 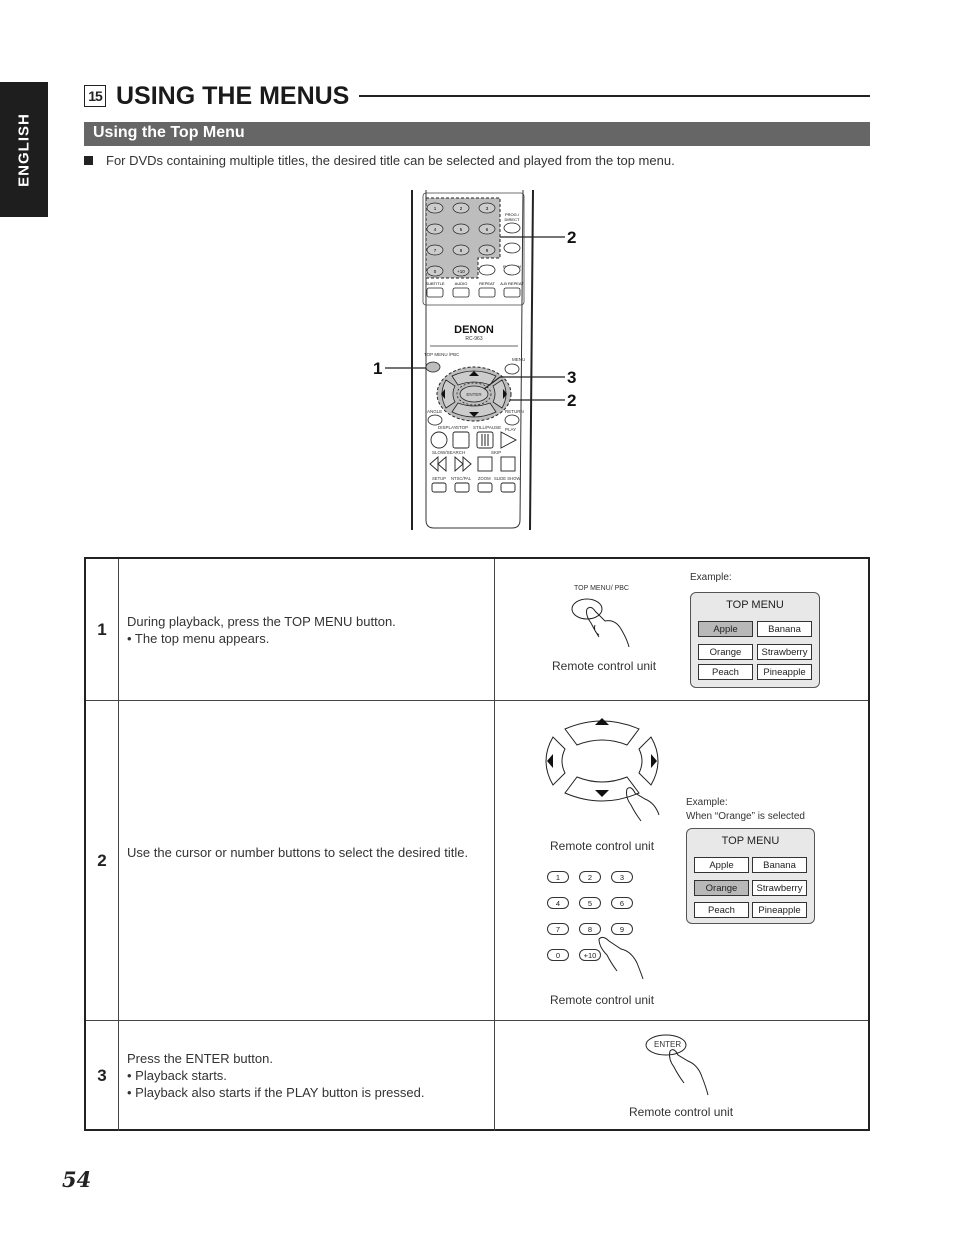 What do you see at coordinates (77, 1179) in the screenshot?
I see `page-number: 54` at bounding box center [77, 1179].